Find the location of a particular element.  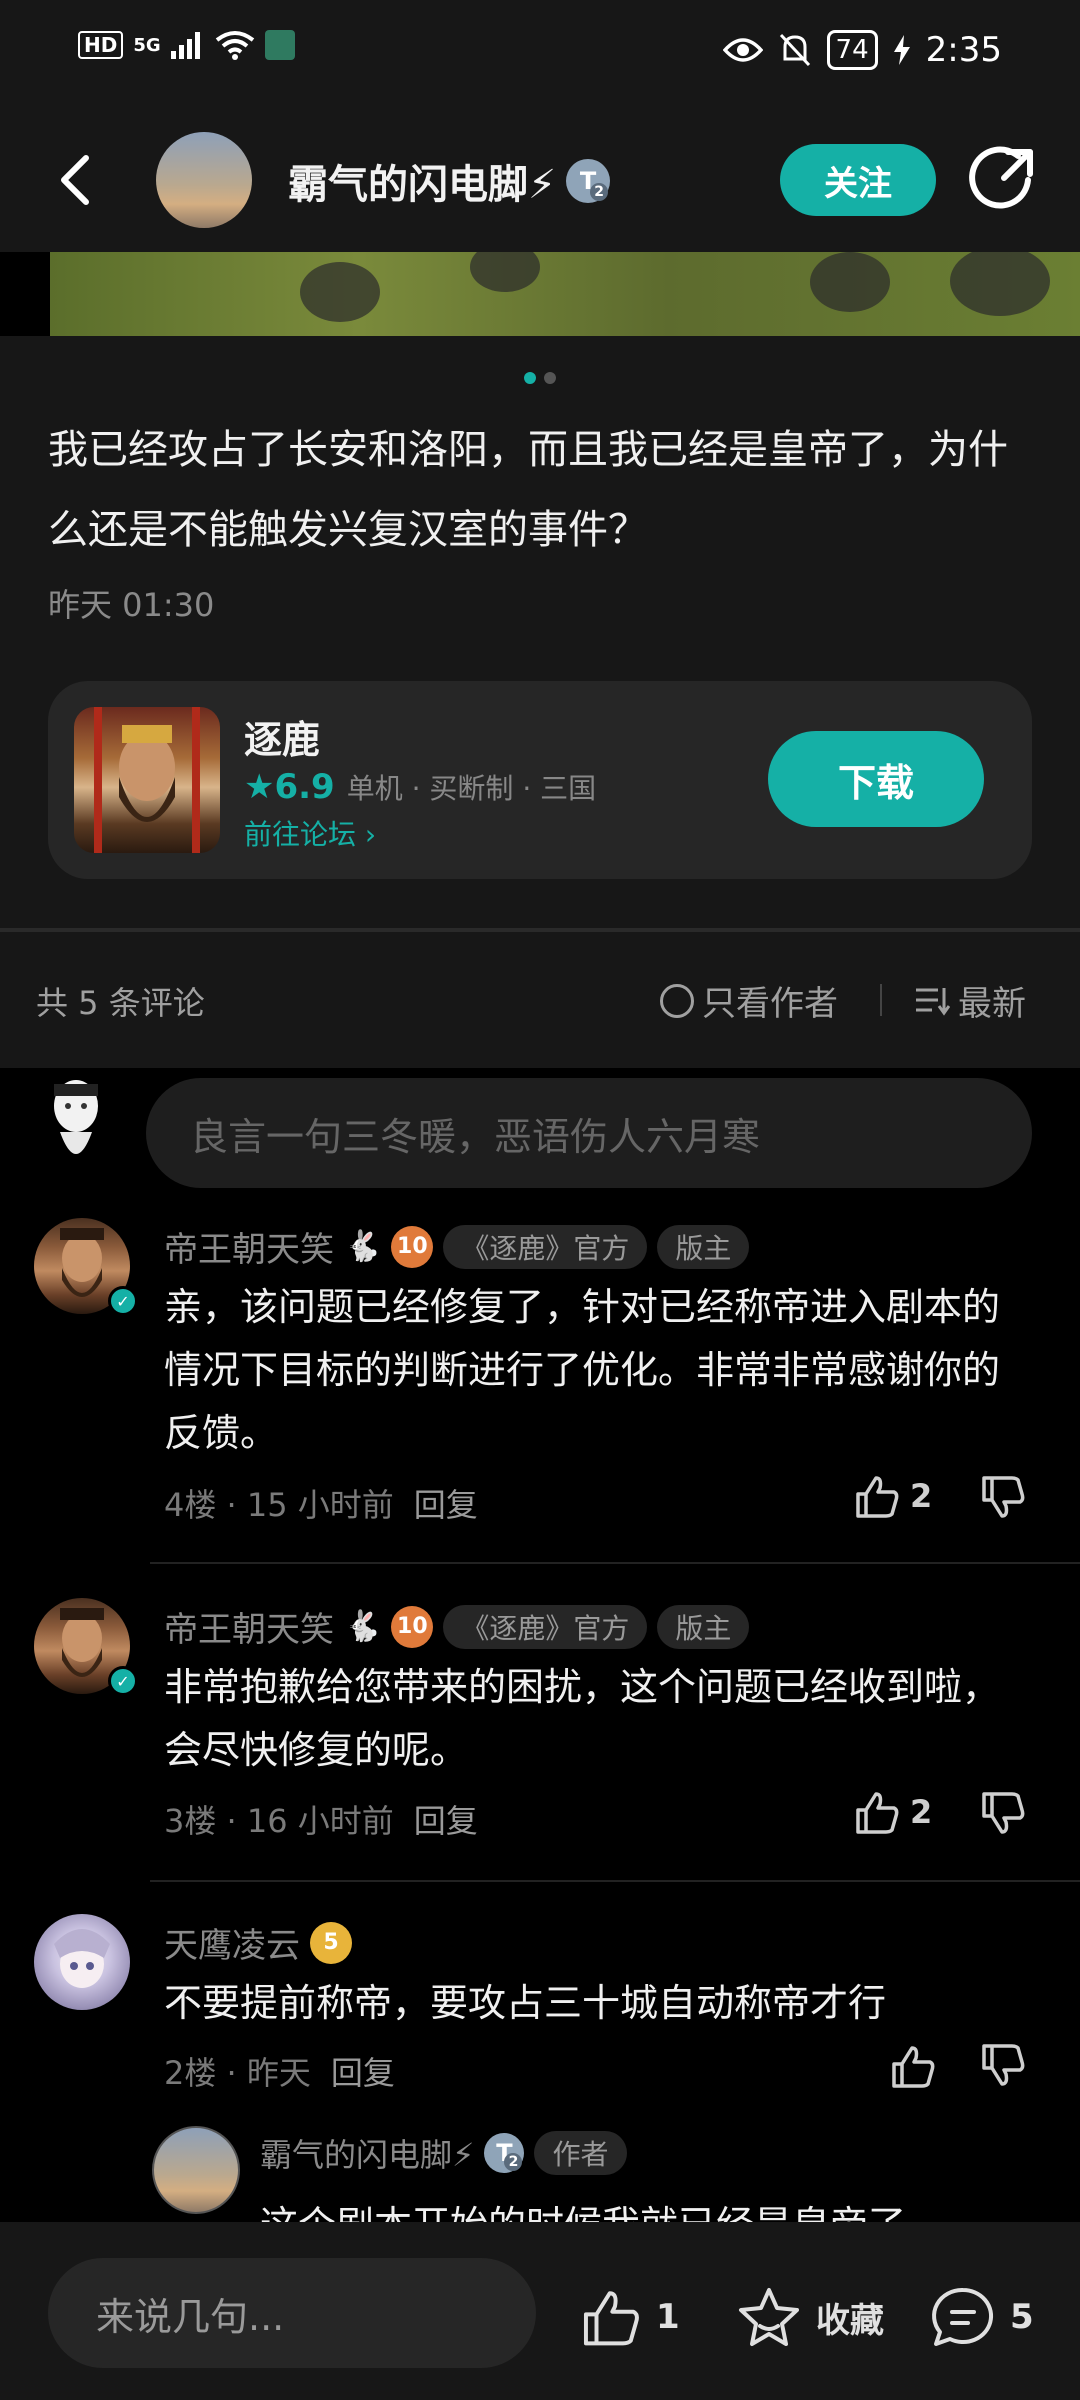

floor-time: 3楼 · 16 小时前 is located at coordinates (279, 1821).